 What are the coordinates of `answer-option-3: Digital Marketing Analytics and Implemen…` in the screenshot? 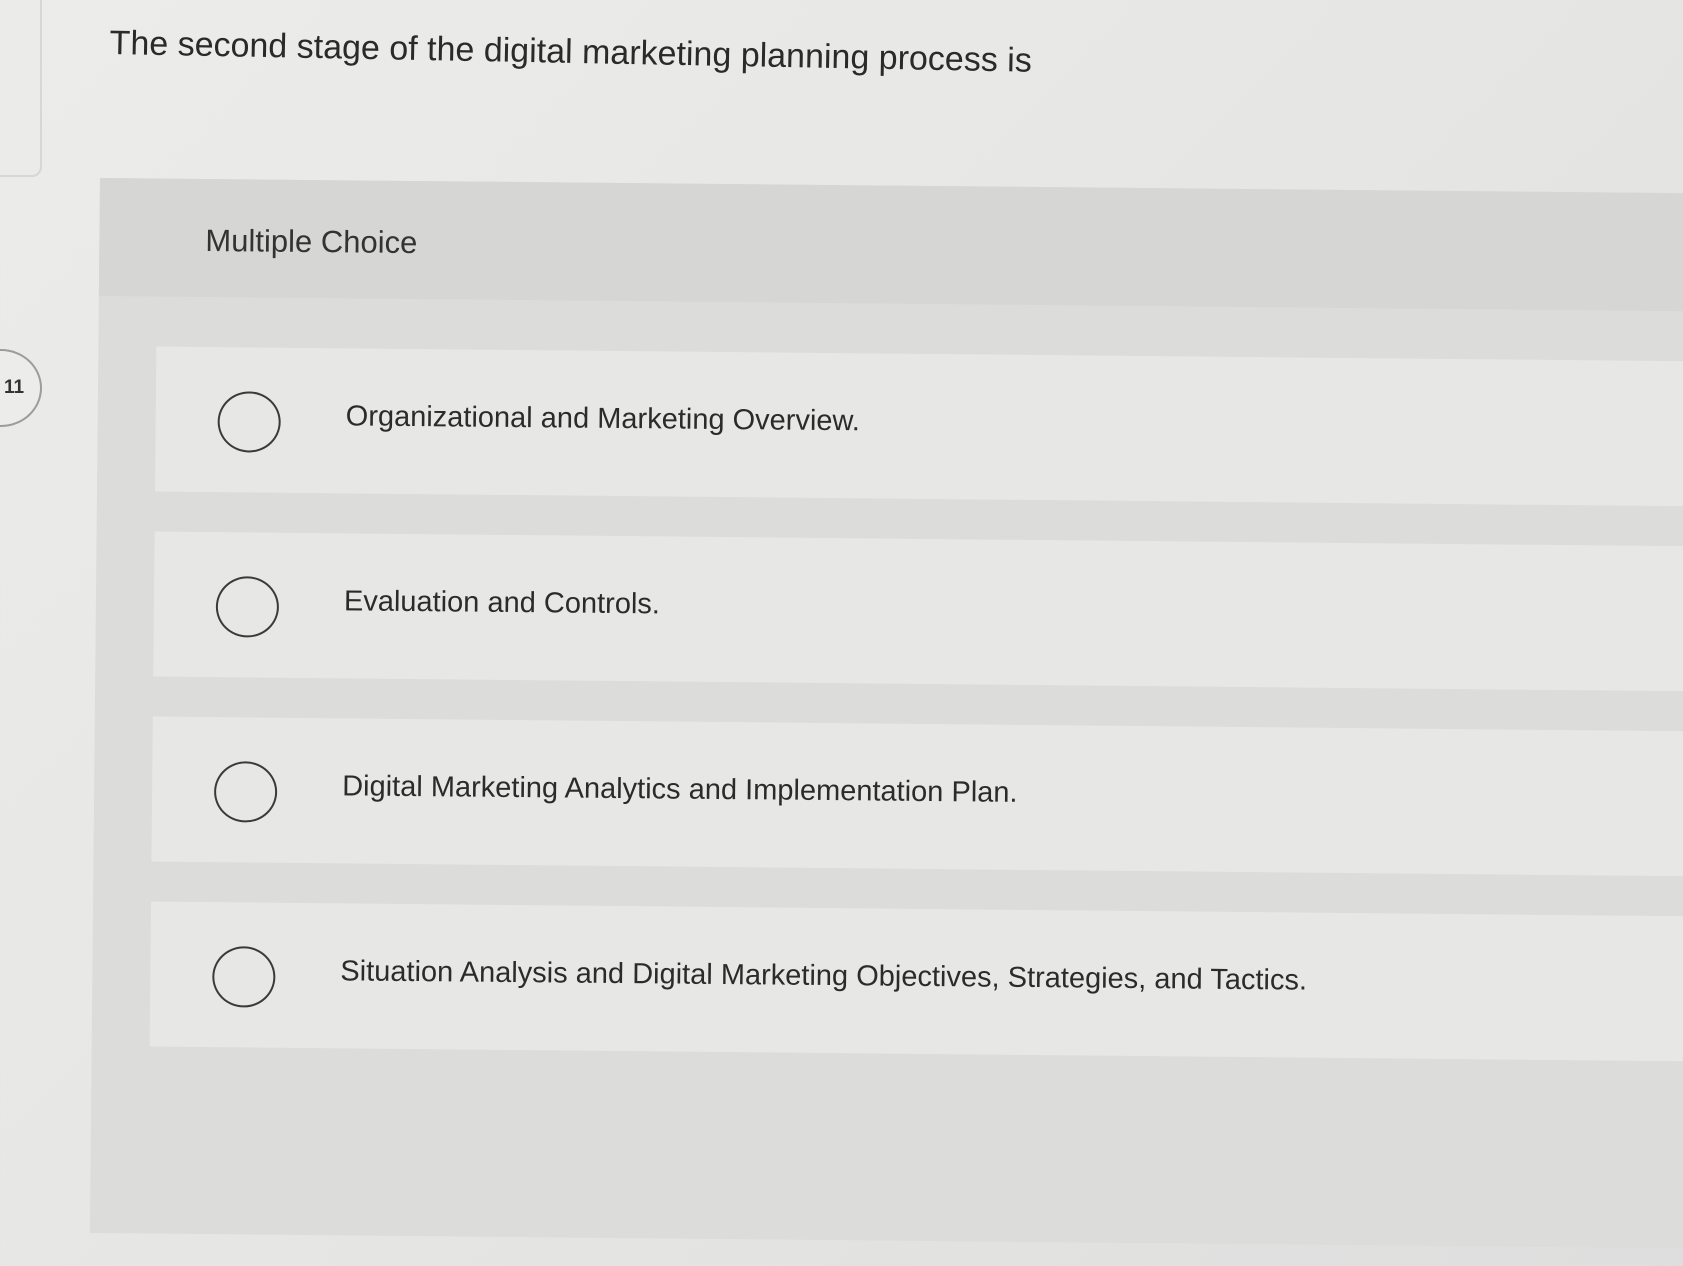 It's located at (917, 796).